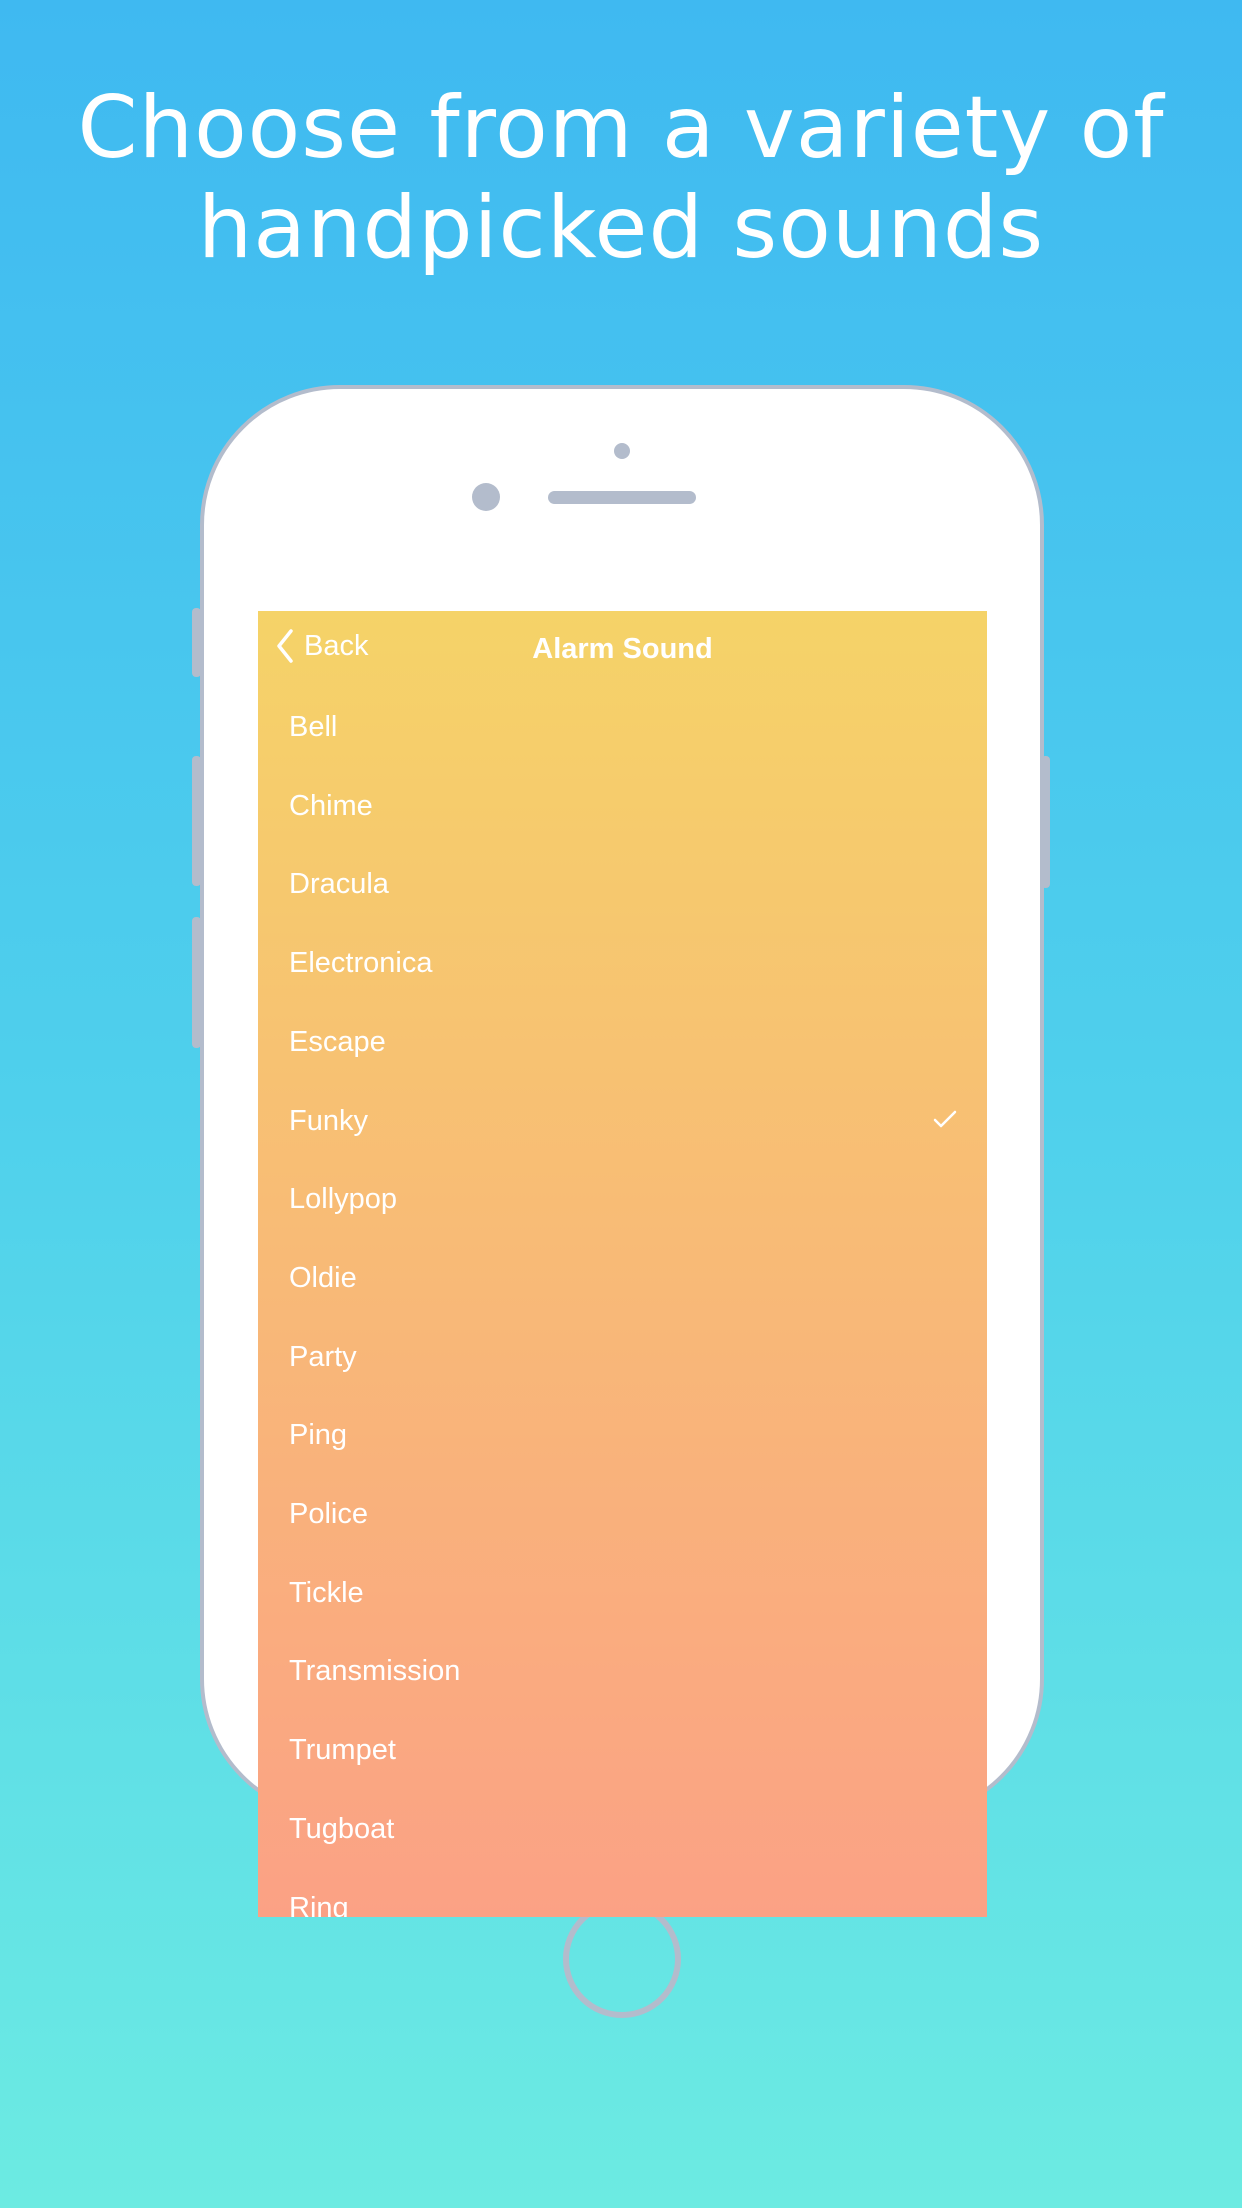  I want to click on sound-option-chime: Chime, so click(622, 807).